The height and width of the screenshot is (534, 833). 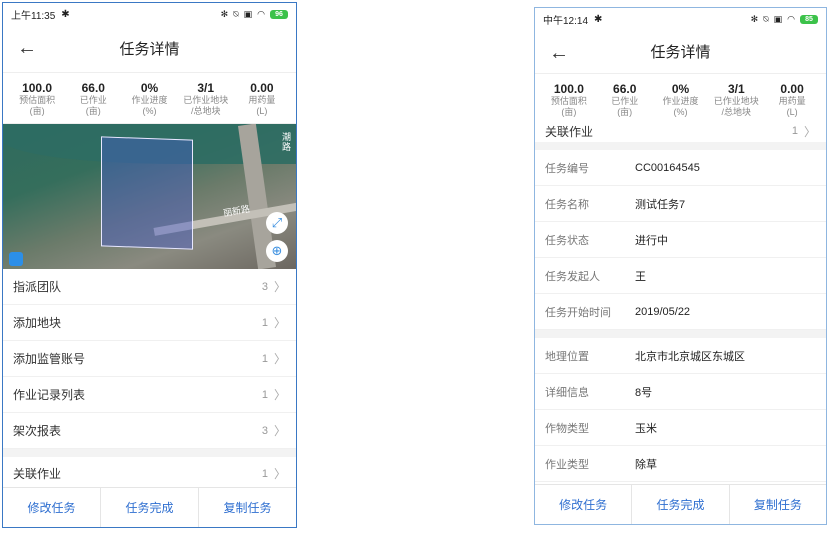 What do you see at coordinates (206, 88) in the screenshot?
I see `stat-value: 3/1` at bounding box center [206, 88].